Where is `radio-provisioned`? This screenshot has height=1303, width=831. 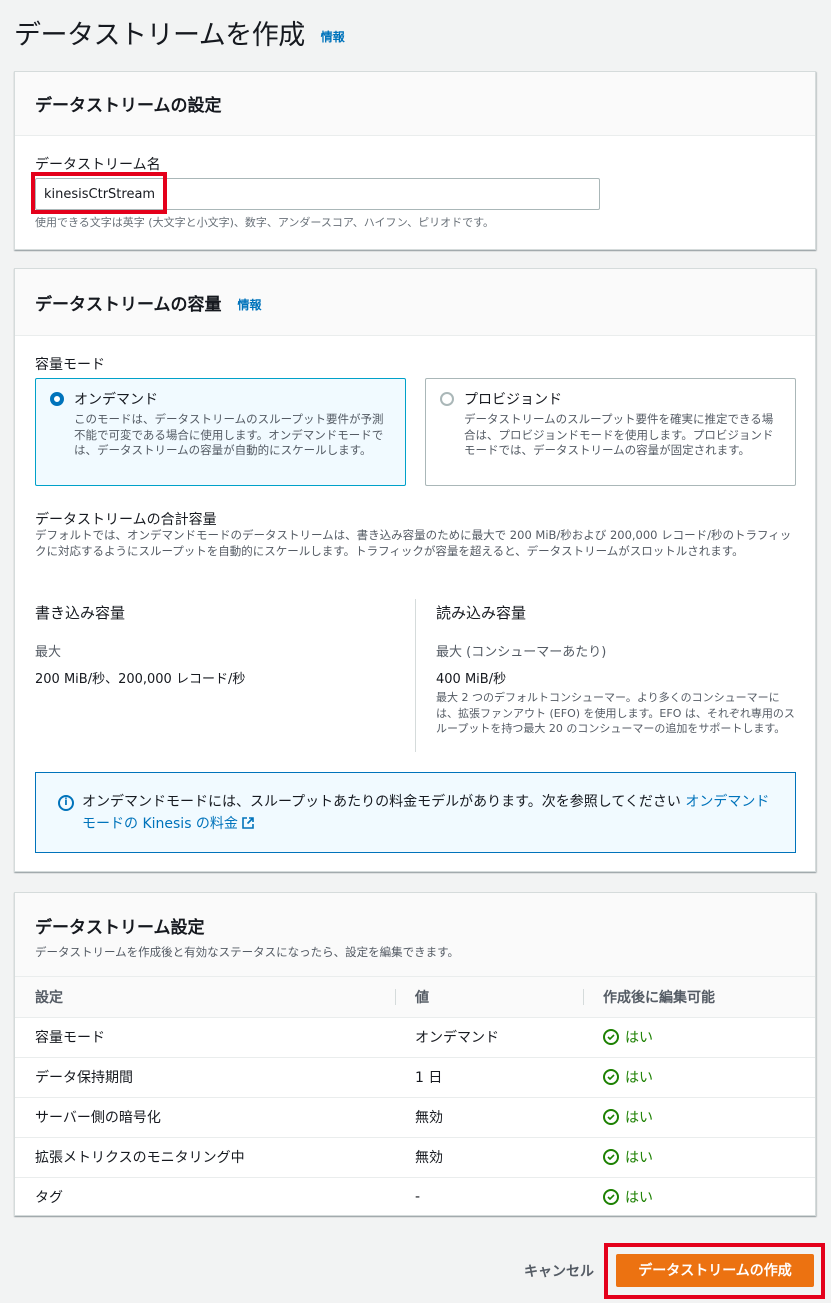
radio-provisioned is located at coordinates (447, 399).